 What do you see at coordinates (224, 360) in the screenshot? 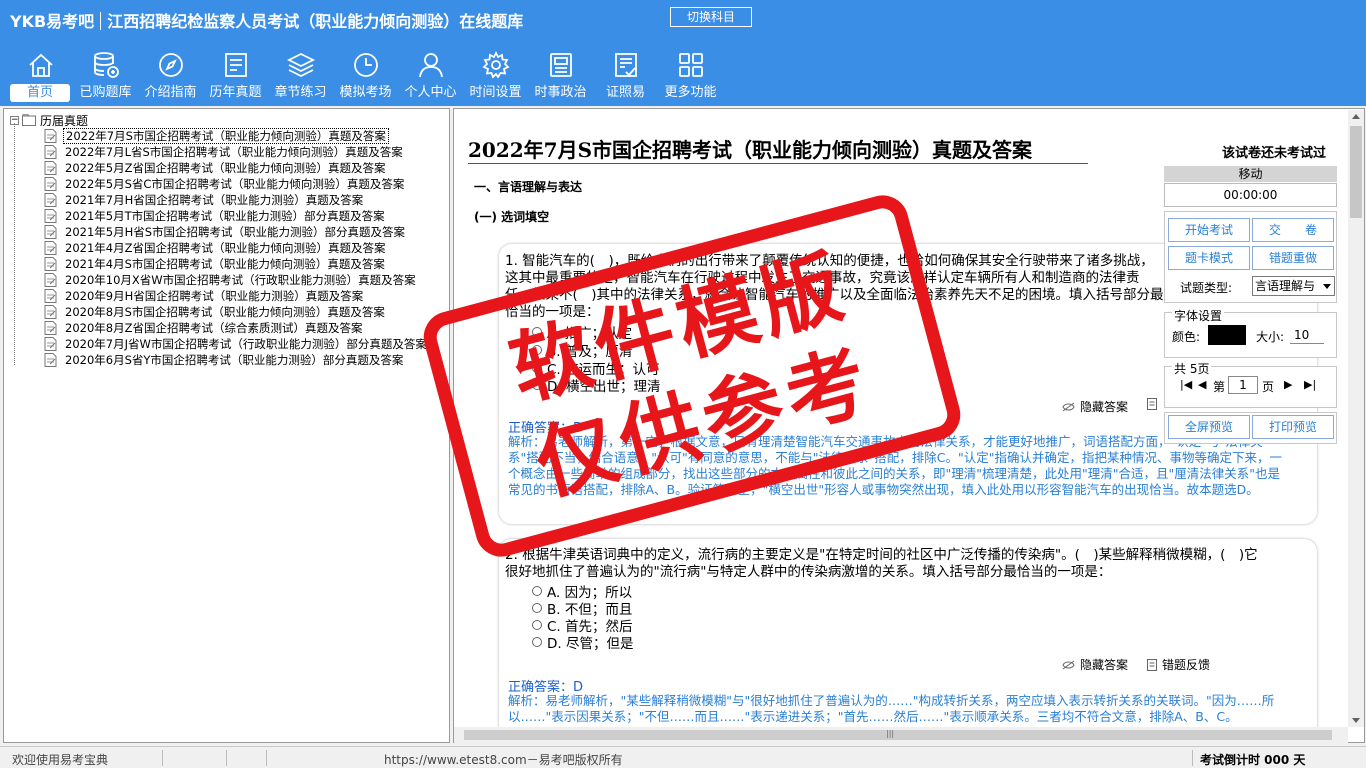
I see `tree-item: 2020年6月S省Y市国企招聘考试（职业能力测验）部分真题及答案` at bounding box center [224, 360].